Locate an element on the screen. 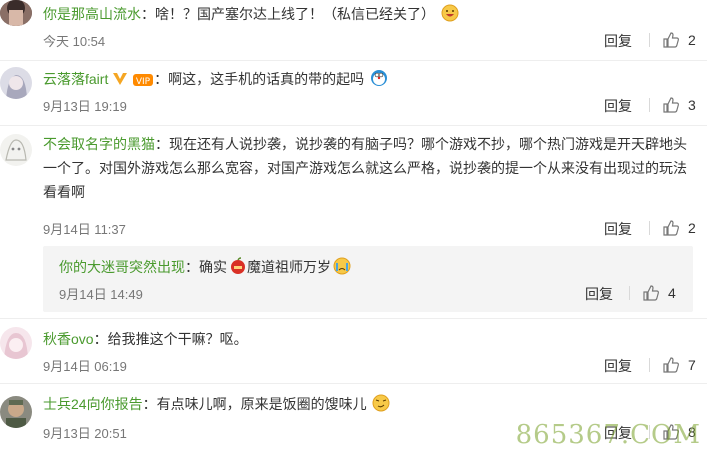 This screenshot has height=454, width=707. verified-badge-icon is located at coordinates (120, 82).